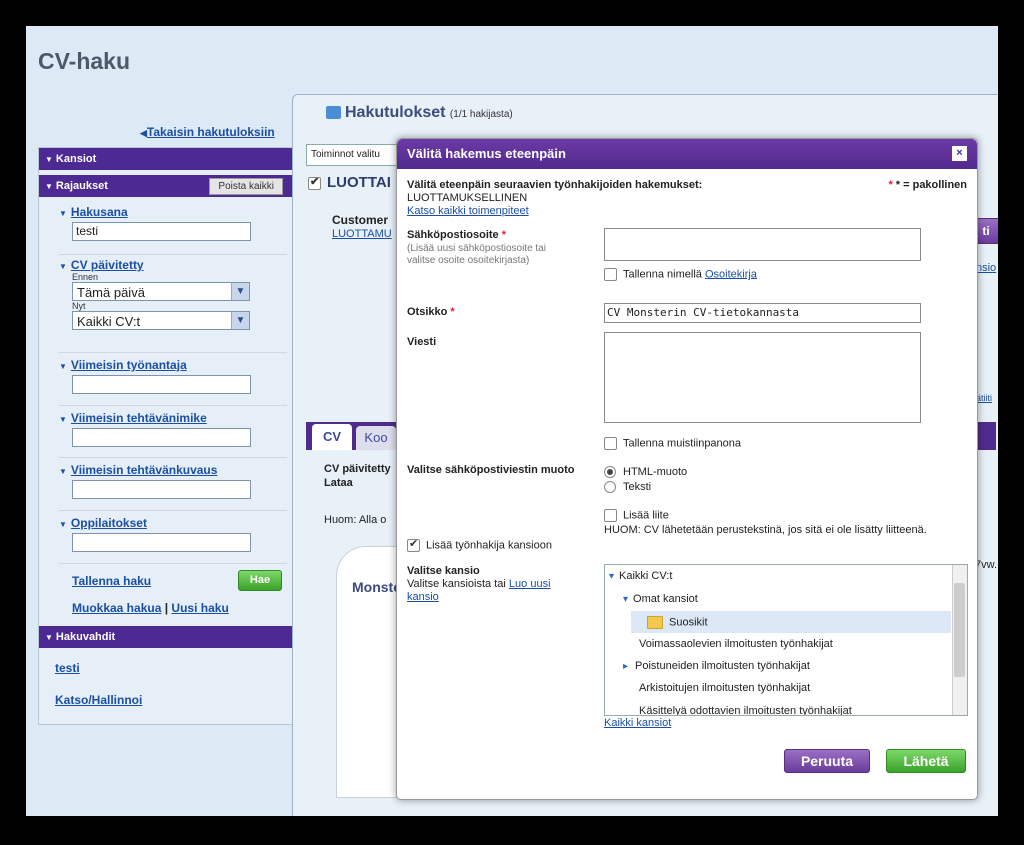 The height and width of the screenshot is (845, 1024). Describe the element at coordinates (99, 212) in the screenshot. I see `keyword-label: Hakusana` at that location.